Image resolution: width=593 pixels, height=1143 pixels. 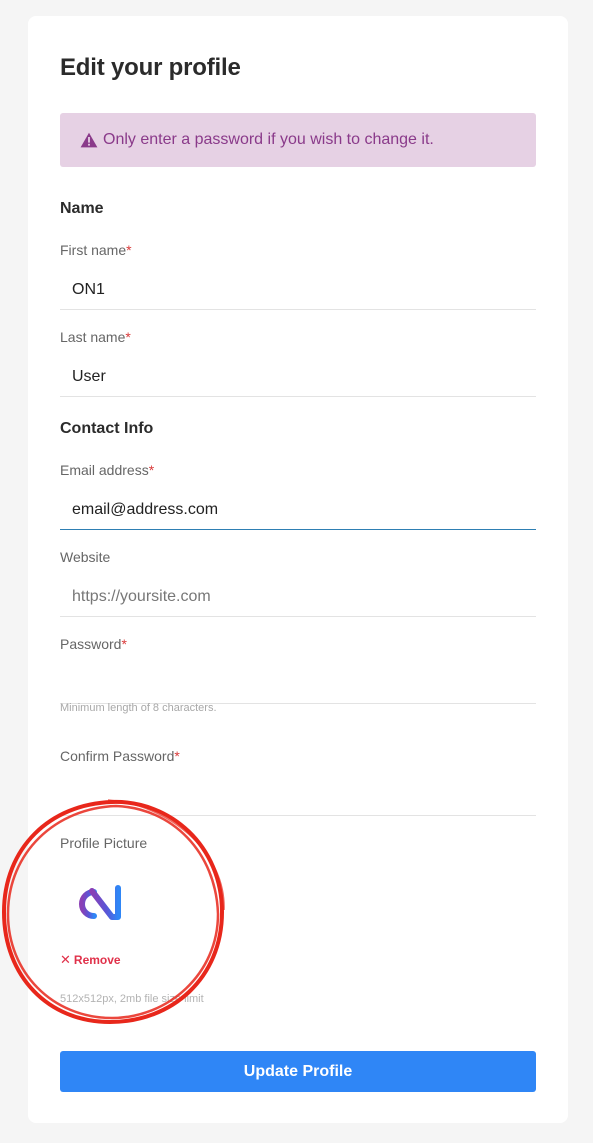 What do you see at coordinates (96, 250) in the screenshot?
I see `first-name-label: First name*` at bounding box center [96, 250].